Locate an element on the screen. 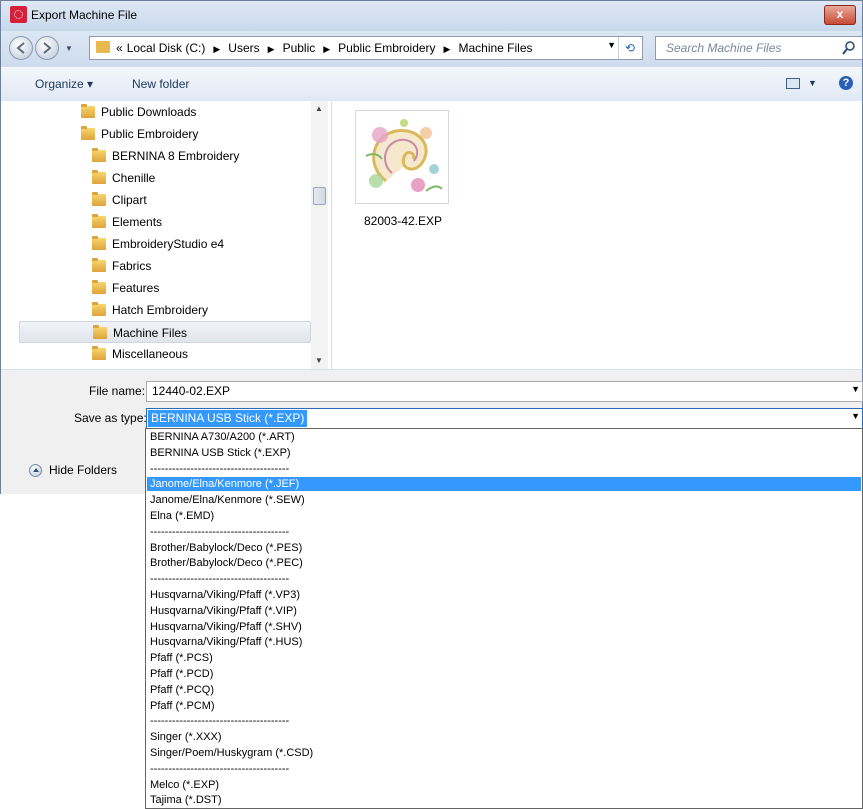  save-type-label: Save as type: is located at coordinates (110, 418).